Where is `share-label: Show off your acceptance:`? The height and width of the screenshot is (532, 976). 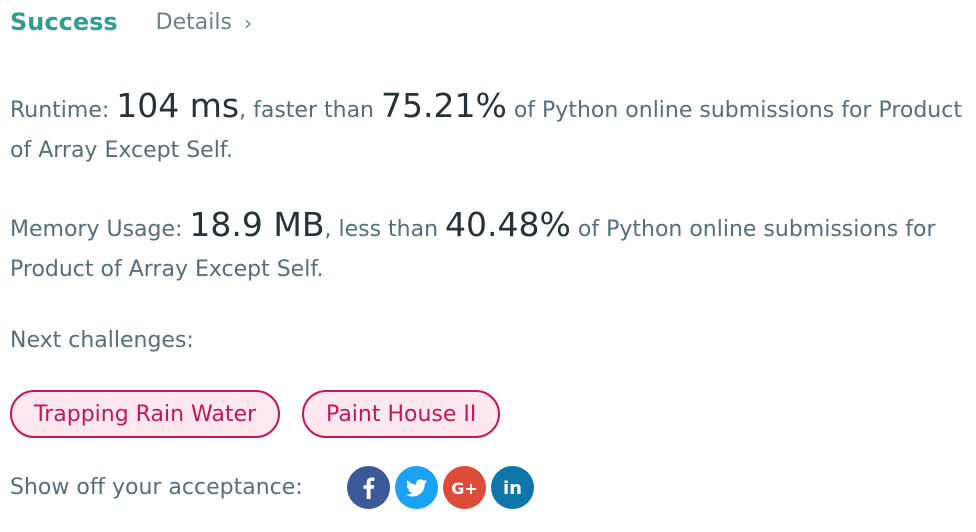 share-label: Show off your acceptance: is located at coordinates (156, 487).